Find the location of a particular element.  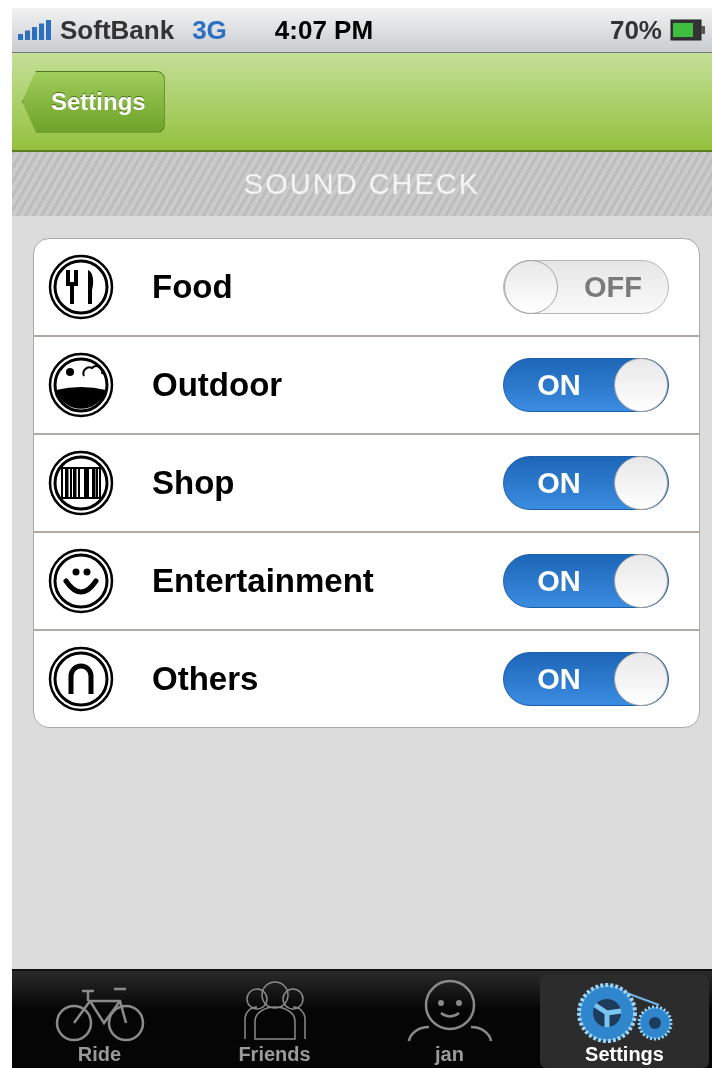

tab-item: jan is located at coordinates (449, 1021).